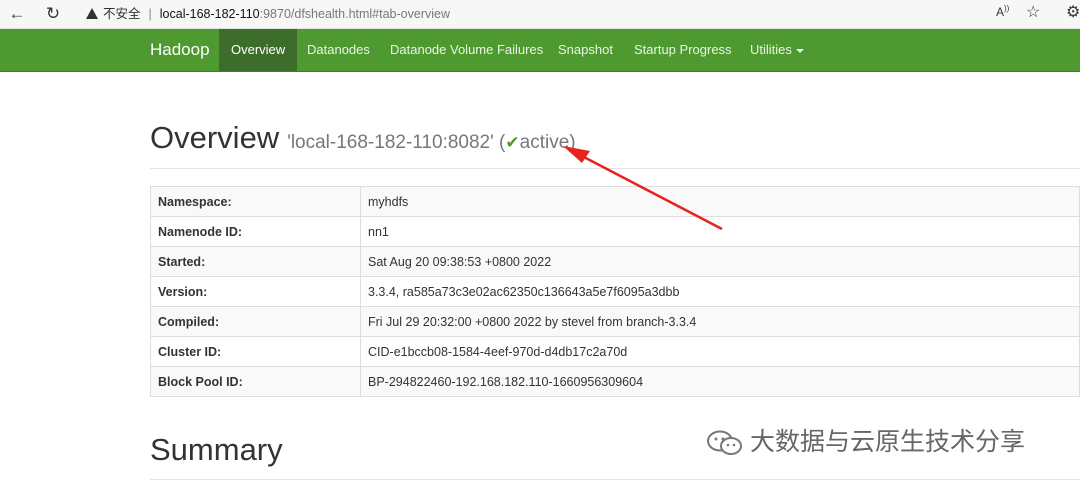  I want to click on url-path: :9870/dfshealth.html#tab-overview, so click(354, 14).